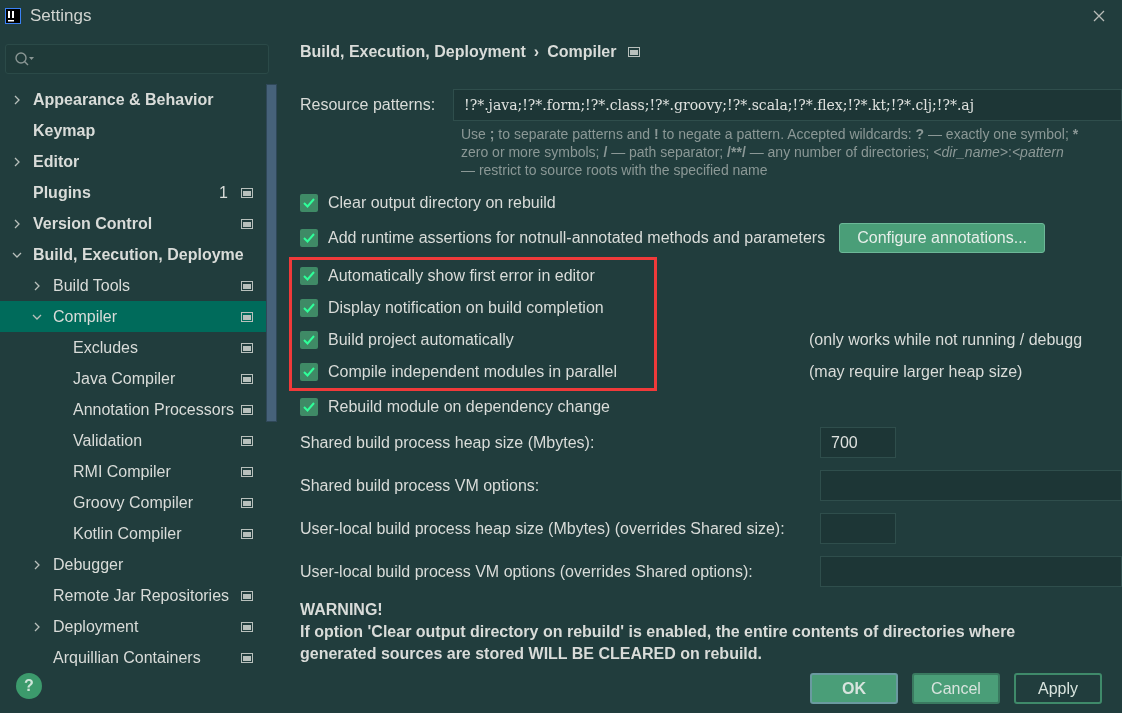 The image size is (1122, 713). I want to click on tree-item: Java Compiler, so click(133, 378).